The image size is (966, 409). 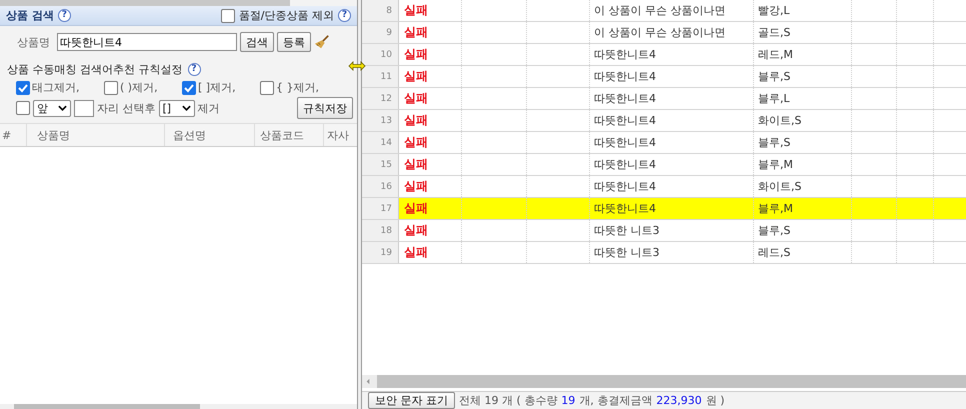 What do you see at coordinates (340, 135) in the screenshot?
I see `column-header: 자사` at bounding box center [340, 135].